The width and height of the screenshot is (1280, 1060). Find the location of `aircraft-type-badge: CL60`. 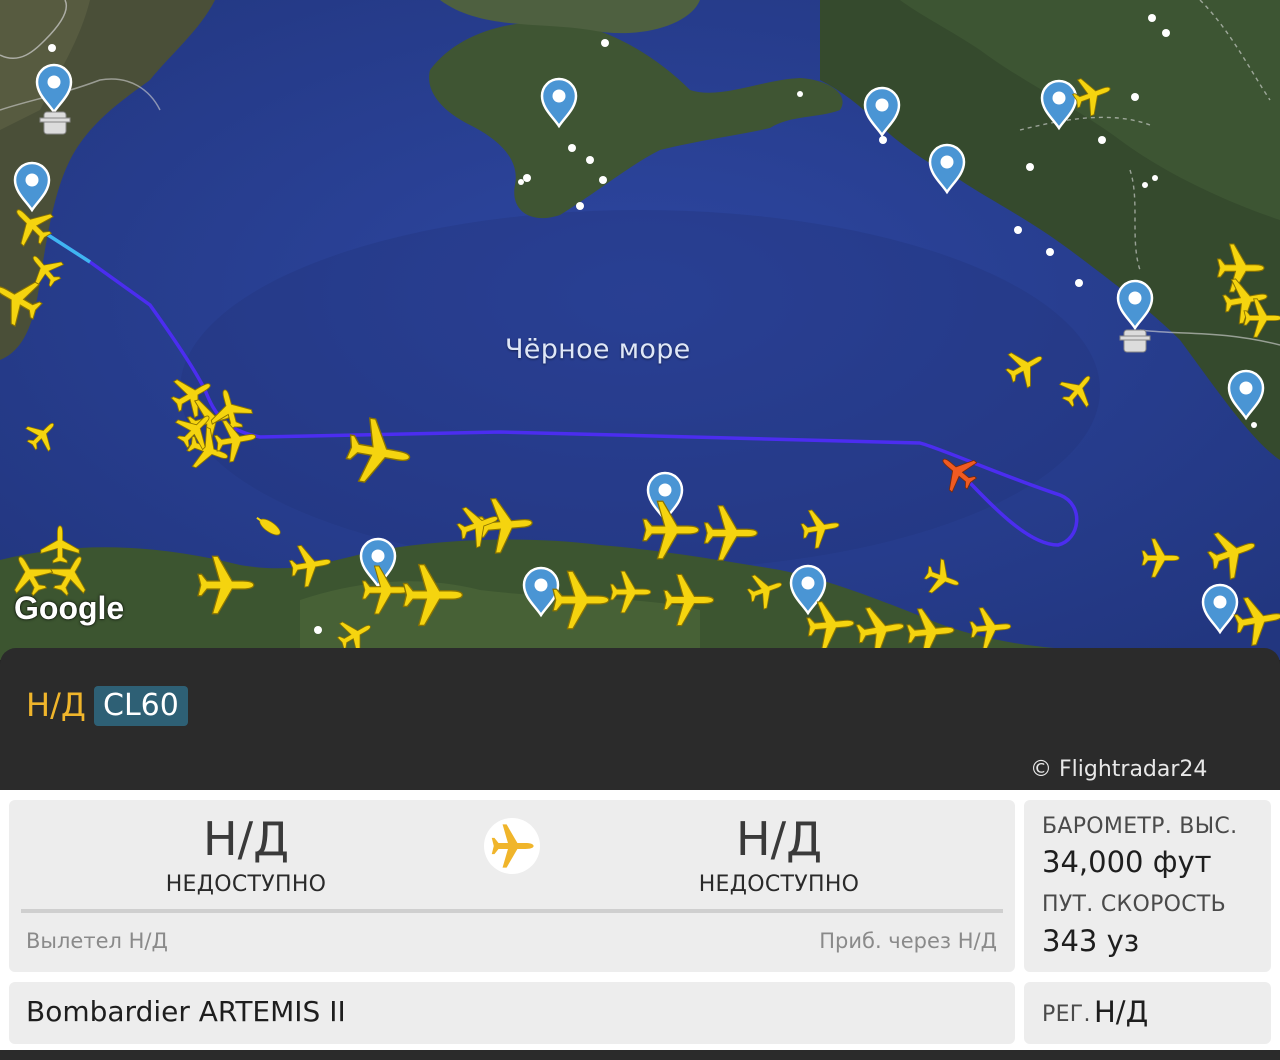

aircraft-type-badge: CL60 is located at coordinates (141, 706).